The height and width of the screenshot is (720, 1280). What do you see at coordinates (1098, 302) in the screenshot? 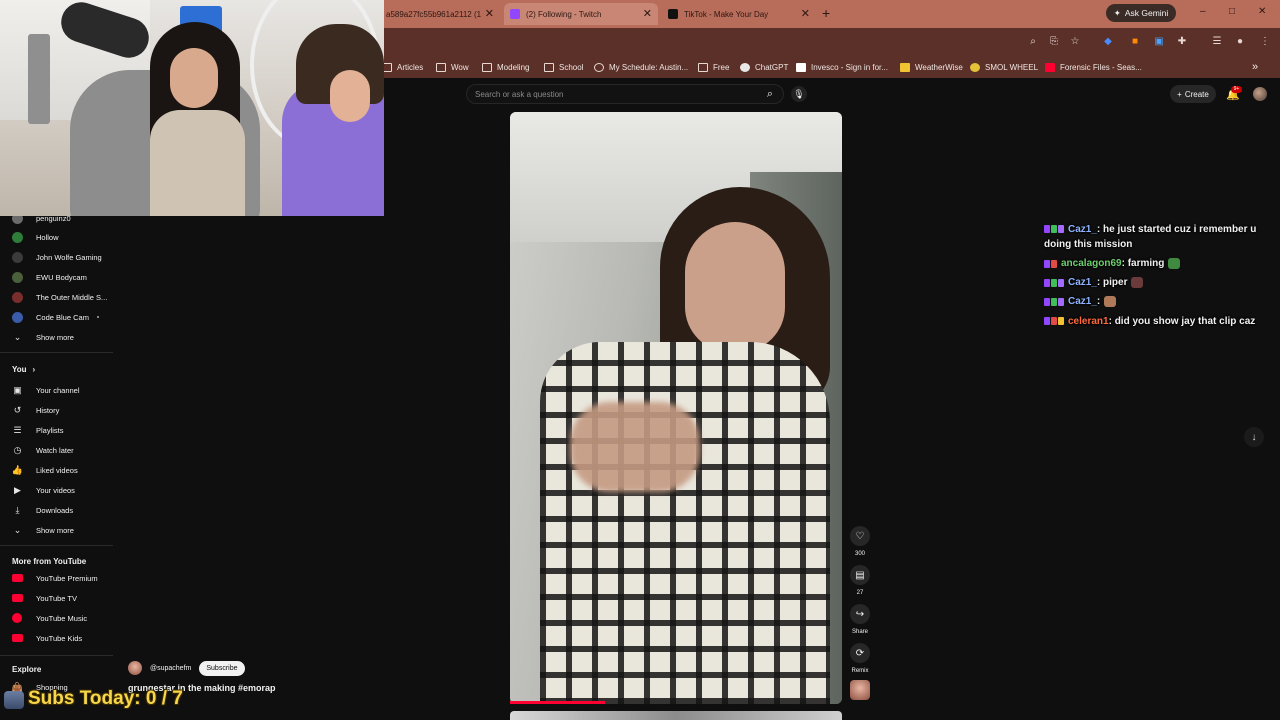
I see `chat-text: :` at bounding box center [1098, 302].